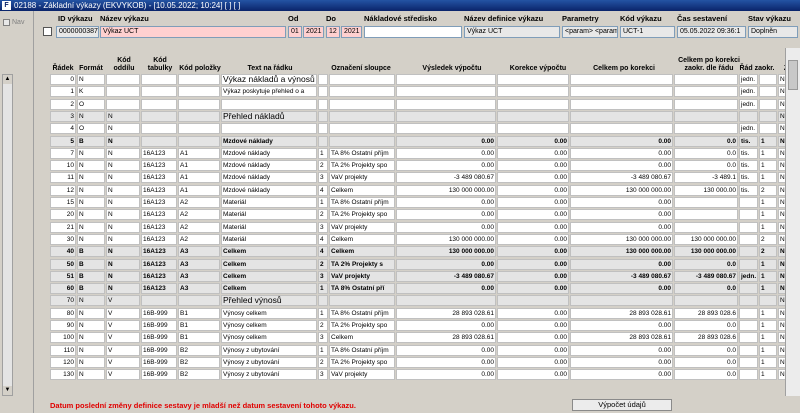  I want to click on table-row: 4 O Njedn. N, so click(417, 129).